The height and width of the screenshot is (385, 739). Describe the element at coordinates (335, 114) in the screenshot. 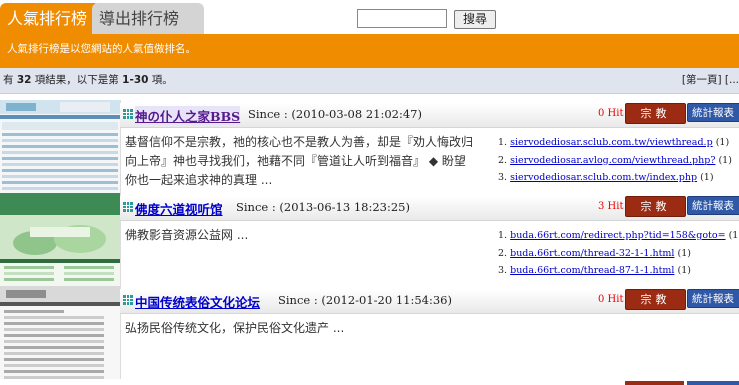

I see `since-date: Since : (2010-03-08 21:02:47)` at that location.